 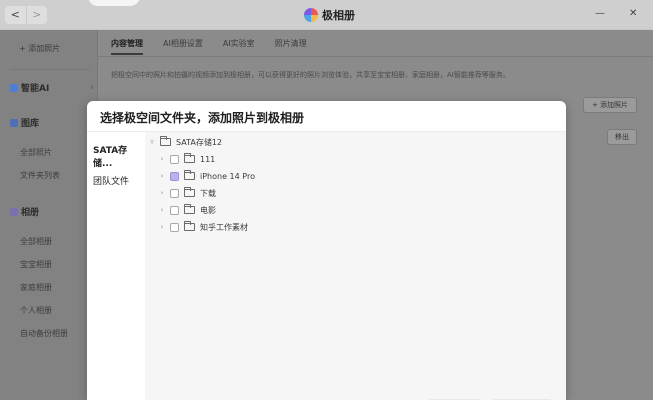 I want to click on tree-root-label: SATA存储12, so click(x=199, y=142).